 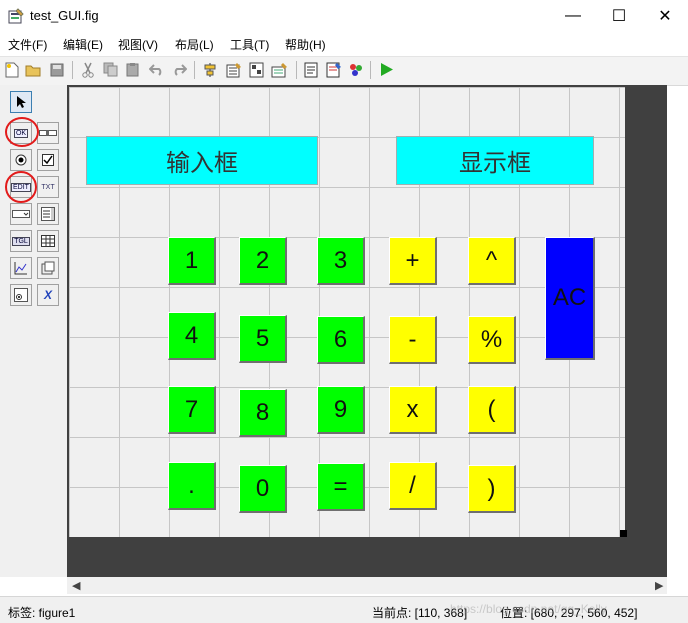 I want to click on key-ac: AC, so click(x=570, y=298).